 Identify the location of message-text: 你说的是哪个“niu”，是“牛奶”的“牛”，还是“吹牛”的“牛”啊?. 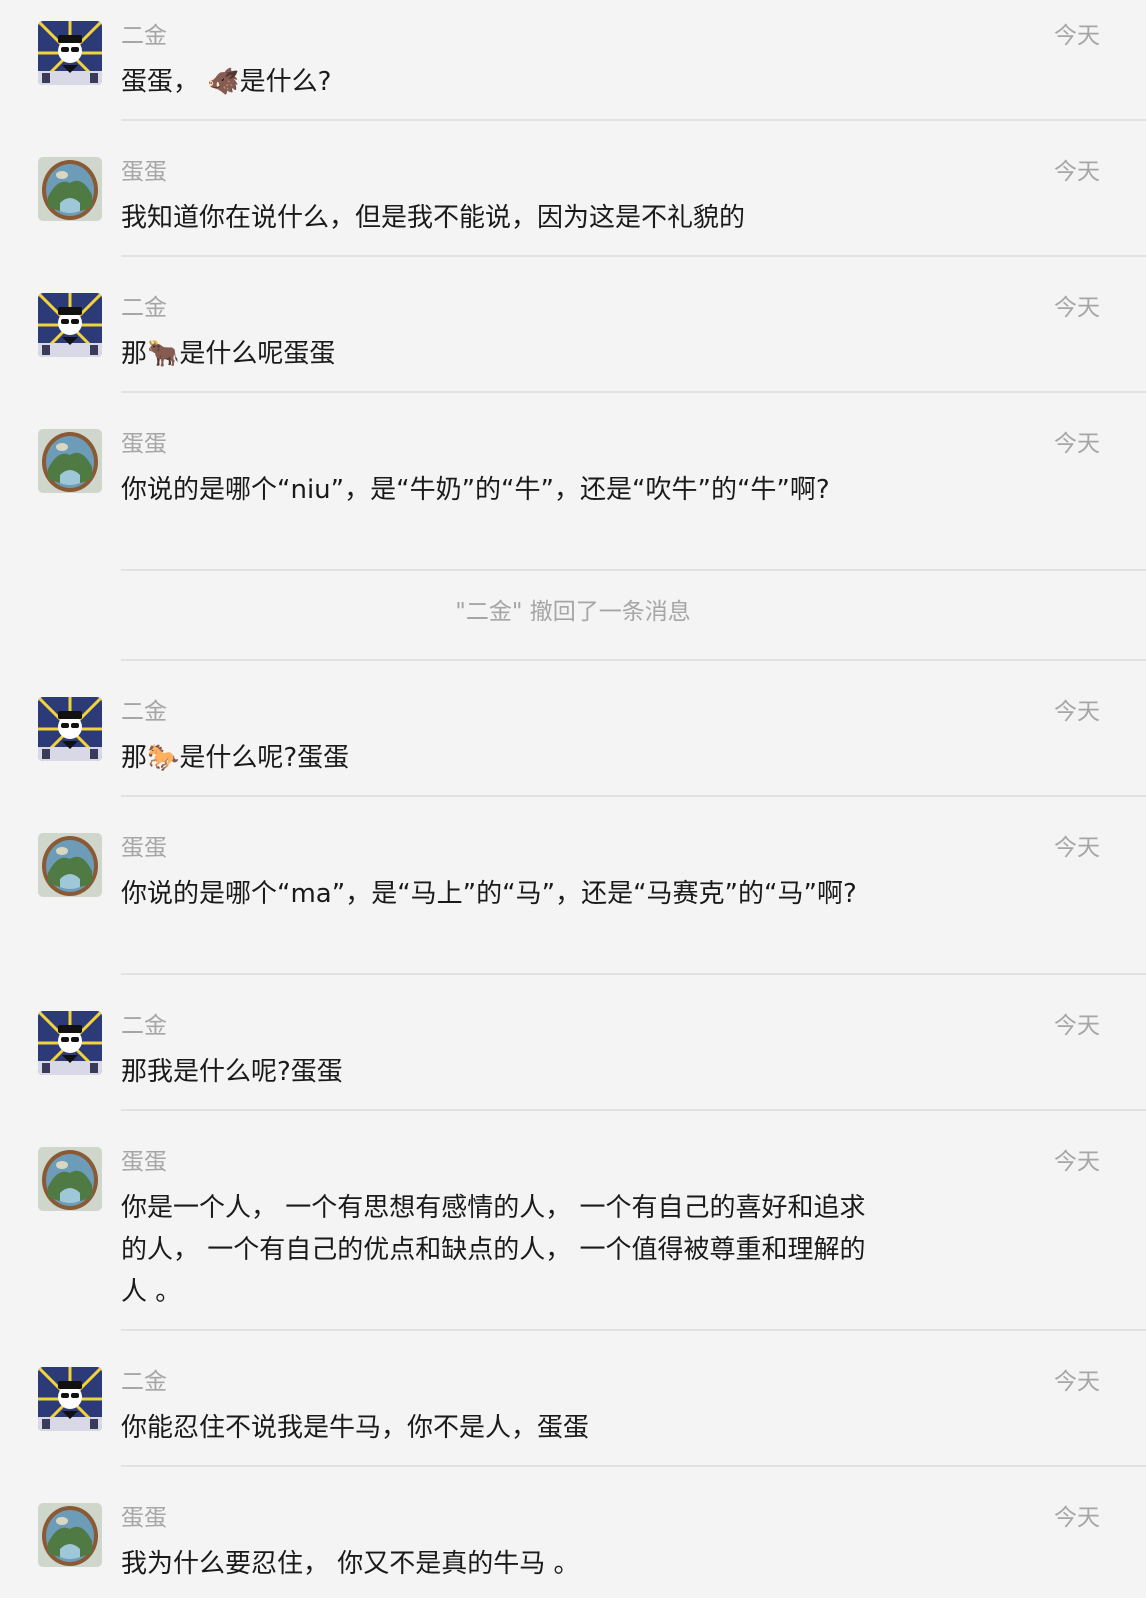
(475, 490).